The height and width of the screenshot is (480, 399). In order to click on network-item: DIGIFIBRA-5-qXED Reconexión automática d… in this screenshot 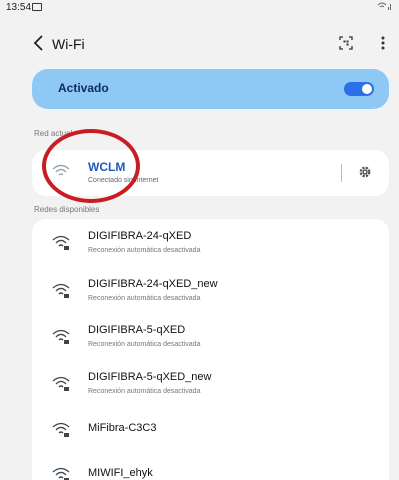, I will do `click(210, 339)`.